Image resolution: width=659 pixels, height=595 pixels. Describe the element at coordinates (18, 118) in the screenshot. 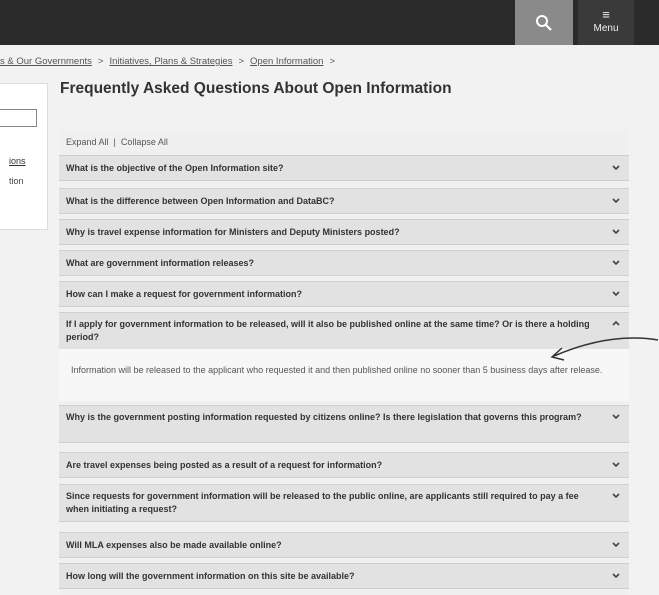

I see `sidebar-search-input` at that location.